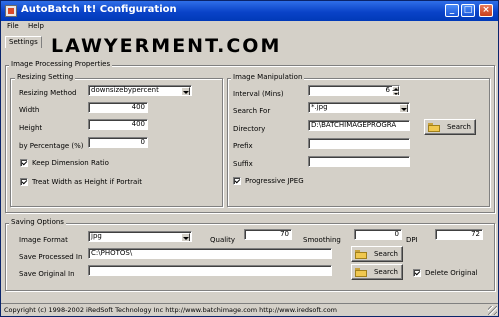  Describe the element at coordinates (486, 10) in the screenshot. I see `close-button: ×` at that location.